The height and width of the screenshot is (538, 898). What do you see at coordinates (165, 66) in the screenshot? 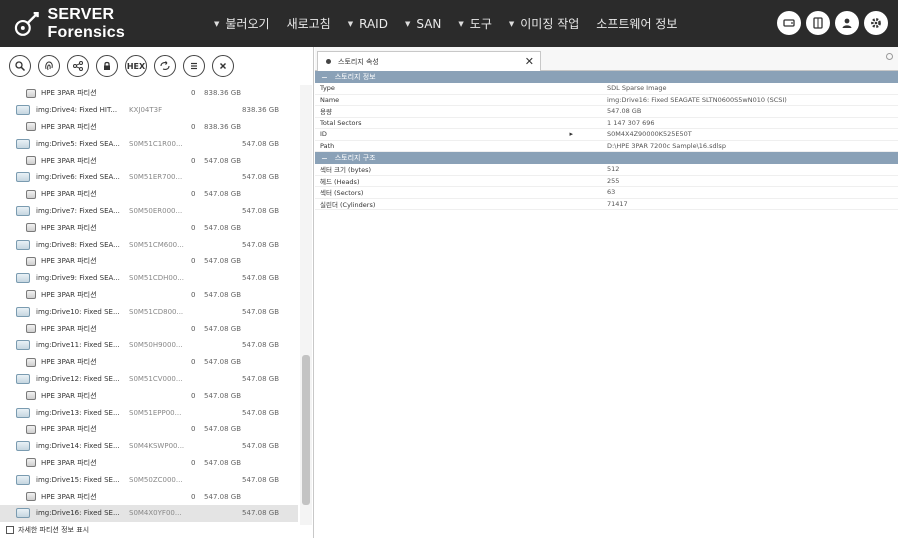
I see `export-icon` at bounding box center [165, 66].